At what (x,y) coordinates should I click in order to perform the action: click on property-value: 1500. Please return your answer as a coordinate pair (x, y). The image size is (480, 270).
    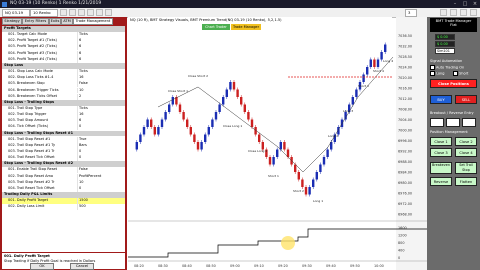
    Looking at the image, I should click on (101, 201).